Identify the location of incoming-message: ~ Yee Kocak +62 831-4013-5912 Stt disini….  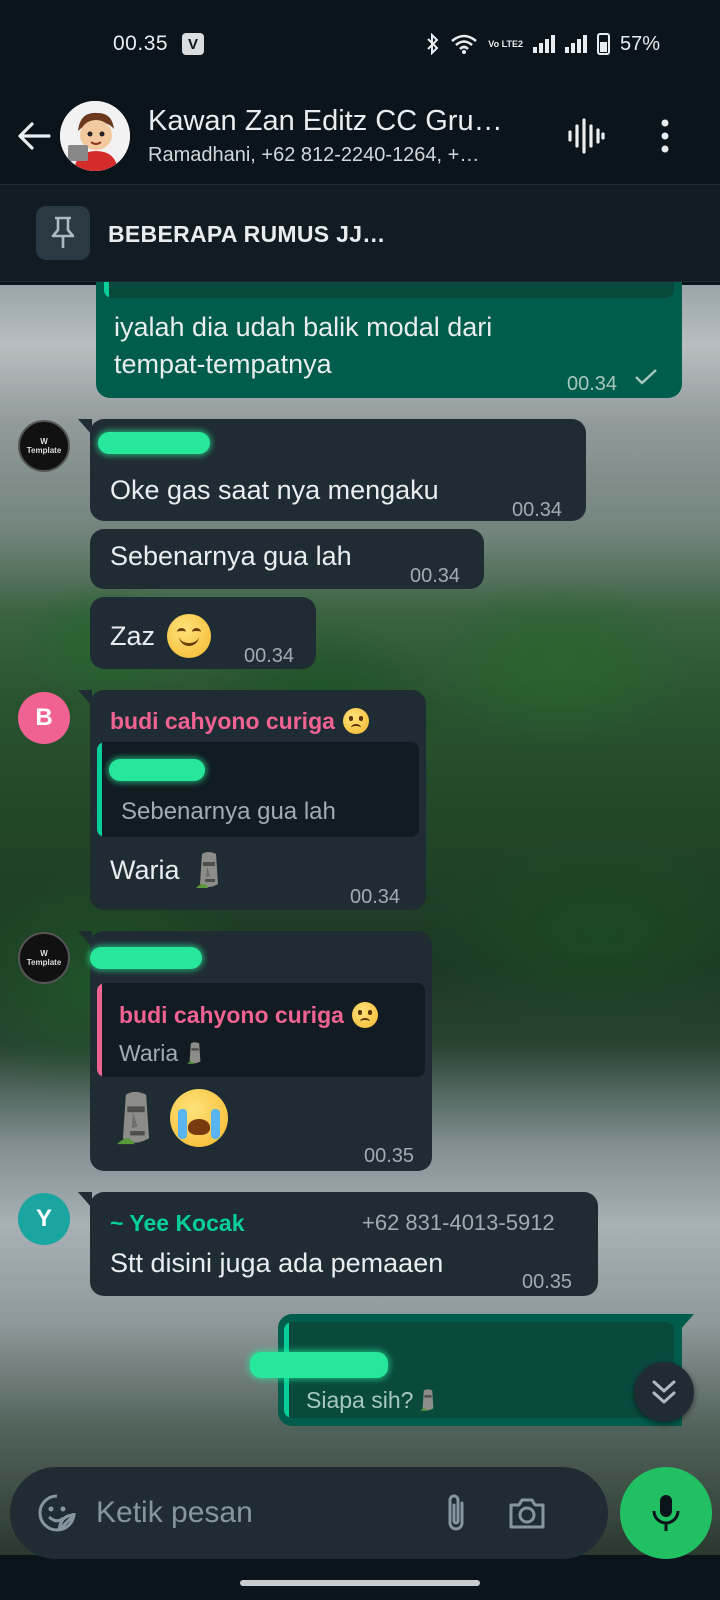
(338, 1244).